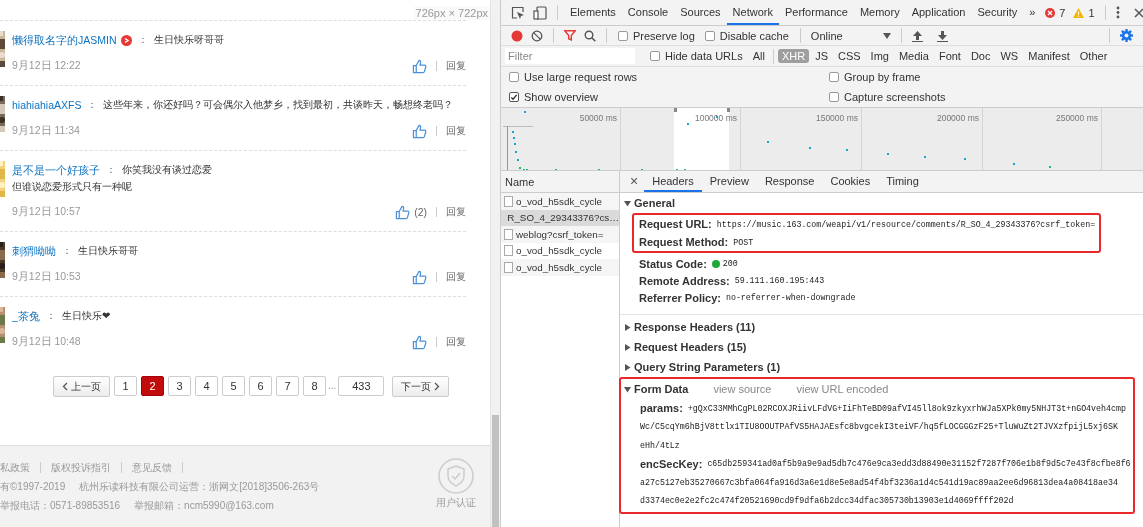  Describe the element at coordinates (1093, 56) in the screenshot. I see `type-filter: Other` at that location.